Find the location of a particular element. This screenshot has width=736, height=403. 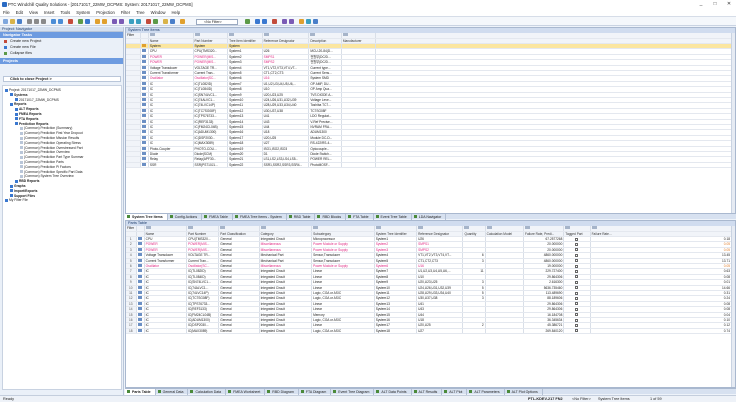

table-cell: Logic, CGA or ASIC is located at coordinates (343, 331).